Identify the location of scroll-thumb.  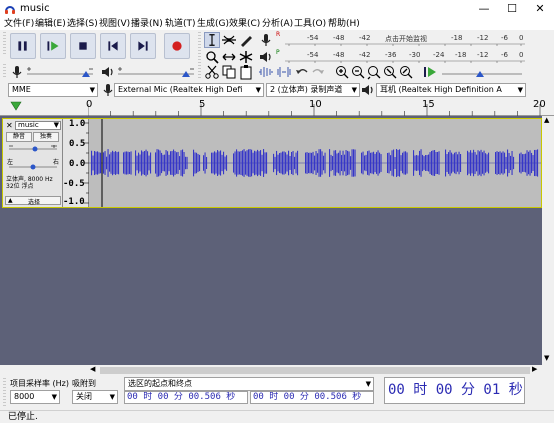
(315, 370).